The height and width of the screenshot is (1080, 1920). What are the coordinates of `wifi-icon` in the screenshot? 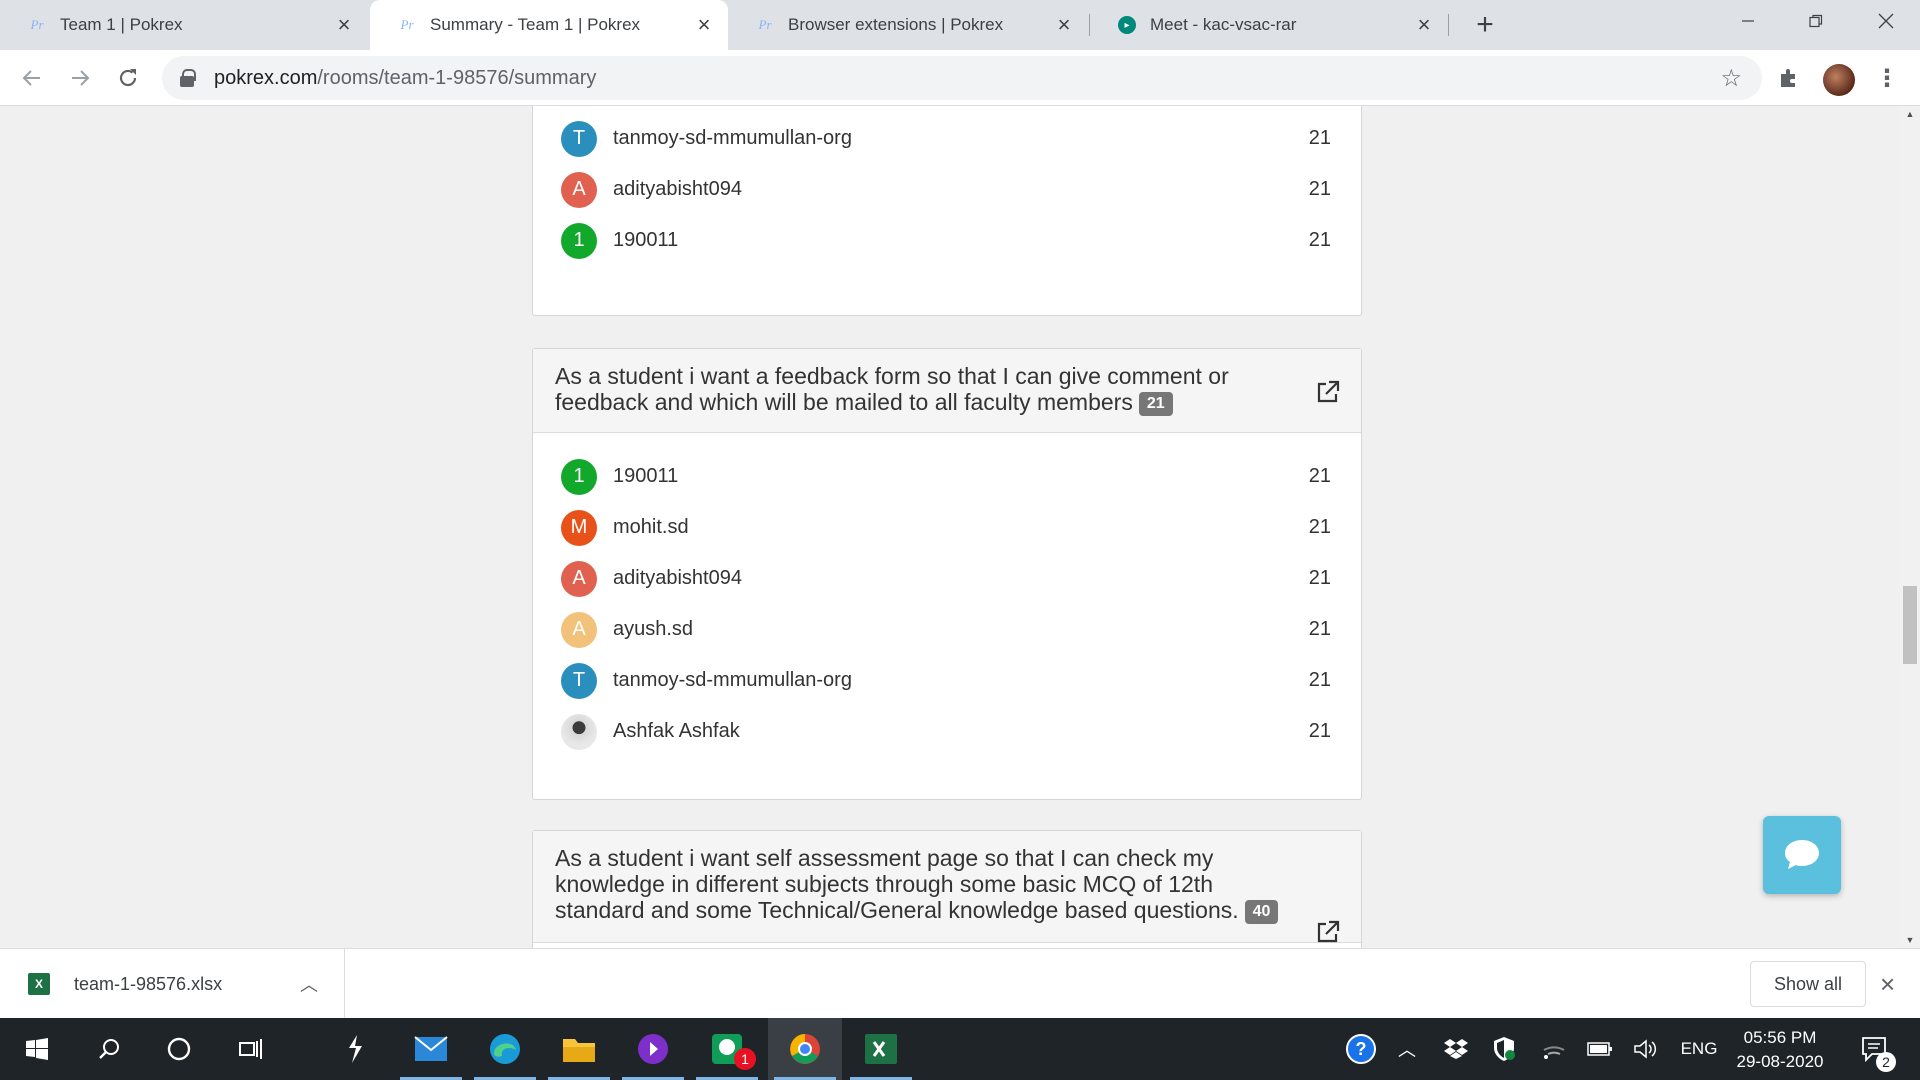 It's located at (1554, 1049).